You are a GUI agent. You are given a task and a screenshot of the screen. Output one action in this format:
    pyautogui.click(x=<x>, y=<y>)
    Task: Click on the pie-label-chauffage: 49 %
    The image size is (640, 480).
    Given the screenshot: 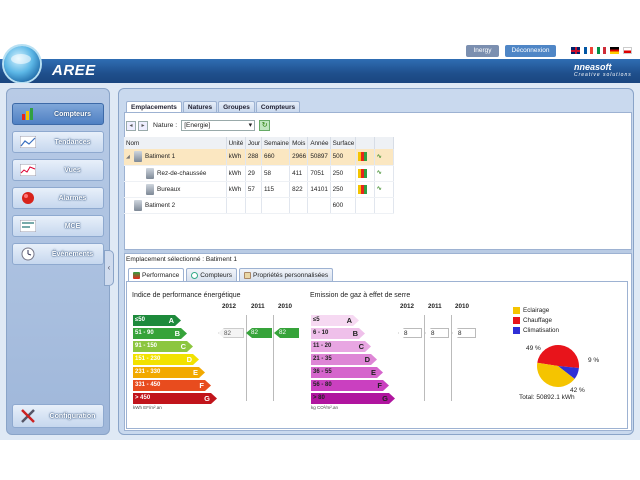 What is the action you would take?
    pyautogui.click(x=533, y=348)
    